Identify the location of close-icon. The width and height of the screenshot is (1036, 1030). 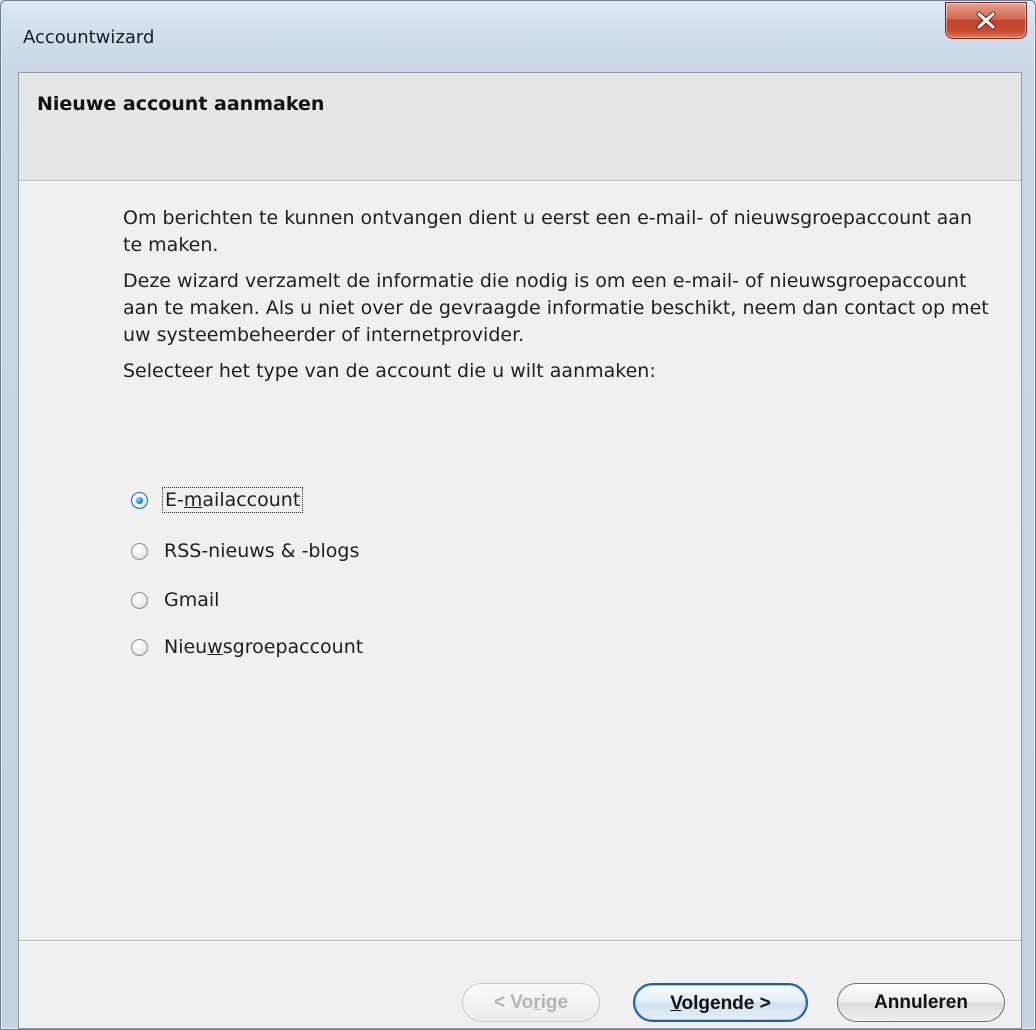
(986, 20).